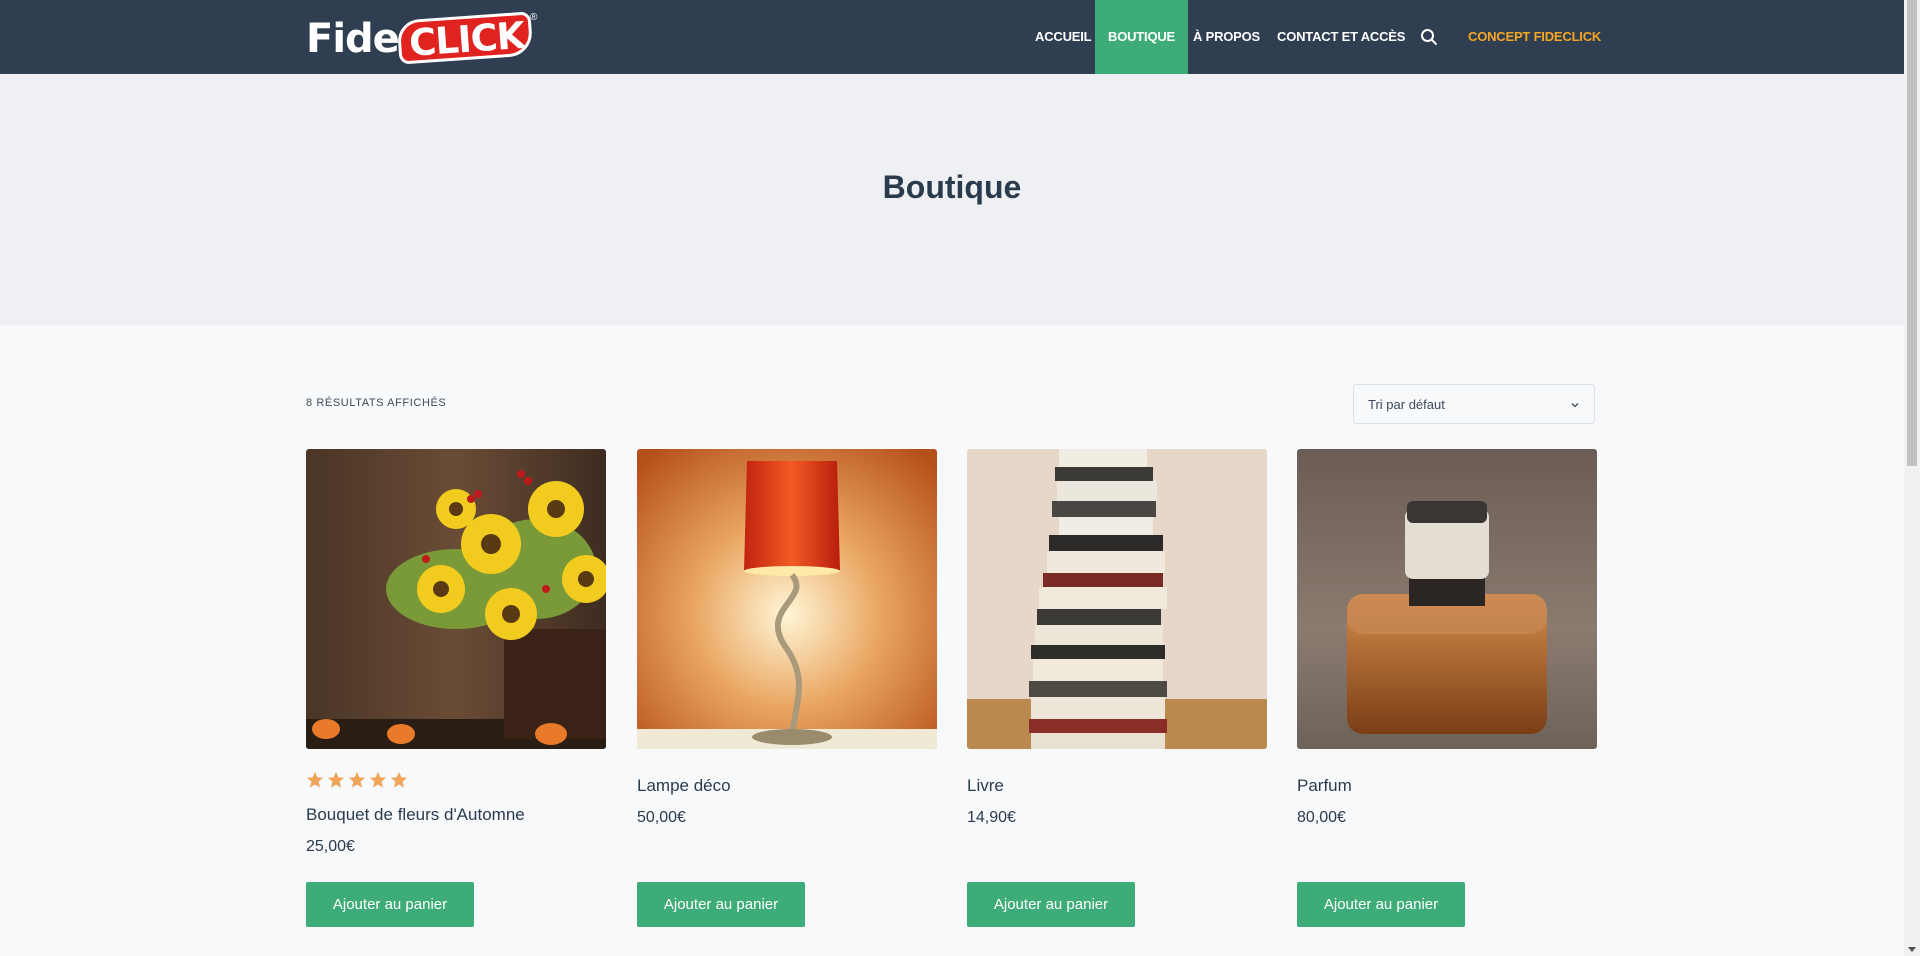 The image size is (1920, 956). What do you see at coordinates (684, 786) in the screenshot?
I see `product-title: Lampe déco` at bounding box center [684, 786].